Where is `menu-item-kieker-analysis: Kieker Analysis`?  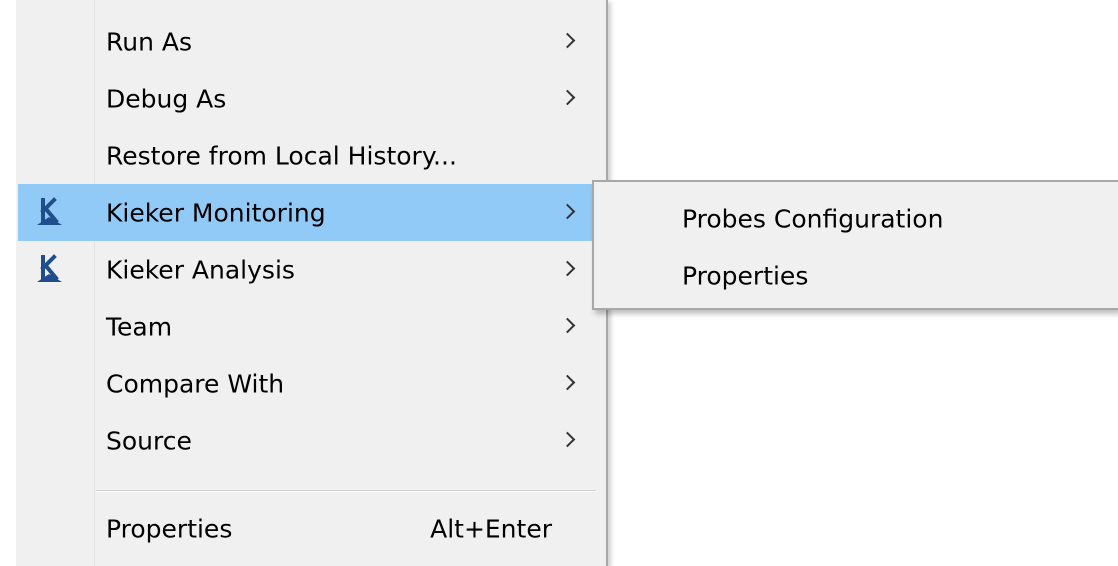
menu-item-kieker-analysis: Kieker Analysis is located at coordinates (311, 269).